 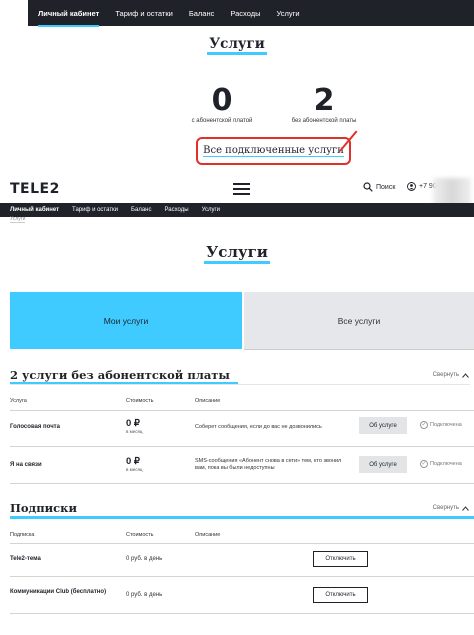 I want to click on subscription-name: Коммуникации Club (бесплатно), so click(x=58, y=592).